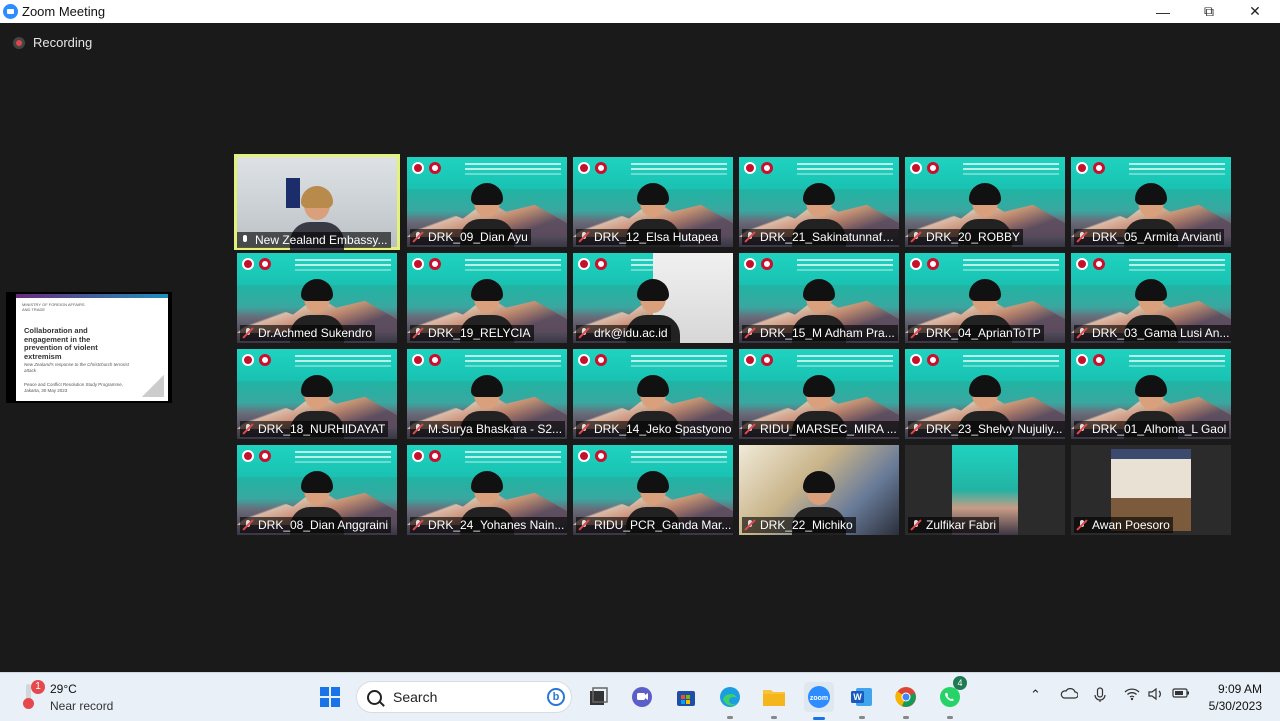 This screenshot has height=721, width=1280. I want to click on participant-name-text: Zulfikar Fabri, so click(961, 525).